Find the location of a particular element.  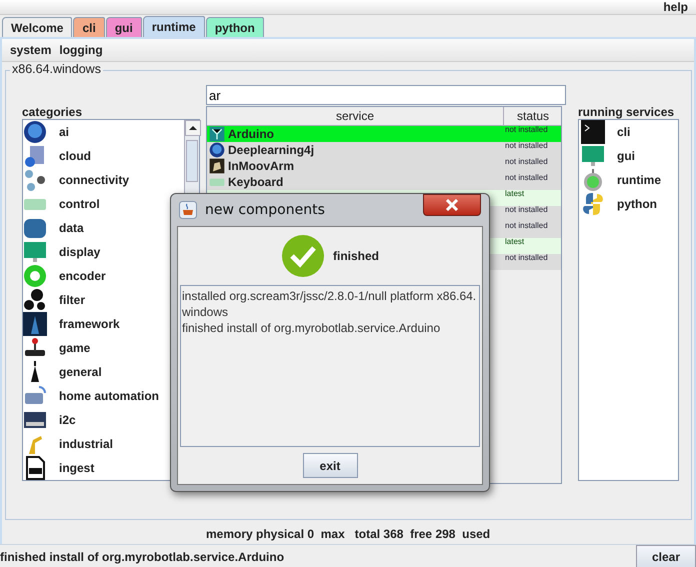

memory-status: memory physical 0 max total 368 free 298 used is located at coordinates (348, 534).